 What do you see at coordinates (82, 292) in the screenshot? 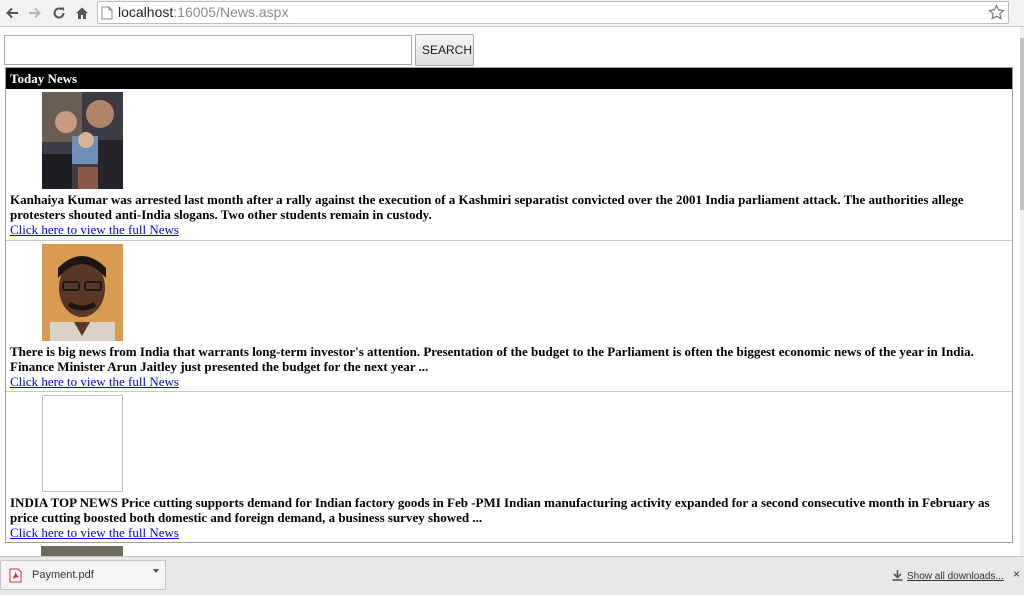
I see `news-photo-portrait` at bounding box center [82, 292].